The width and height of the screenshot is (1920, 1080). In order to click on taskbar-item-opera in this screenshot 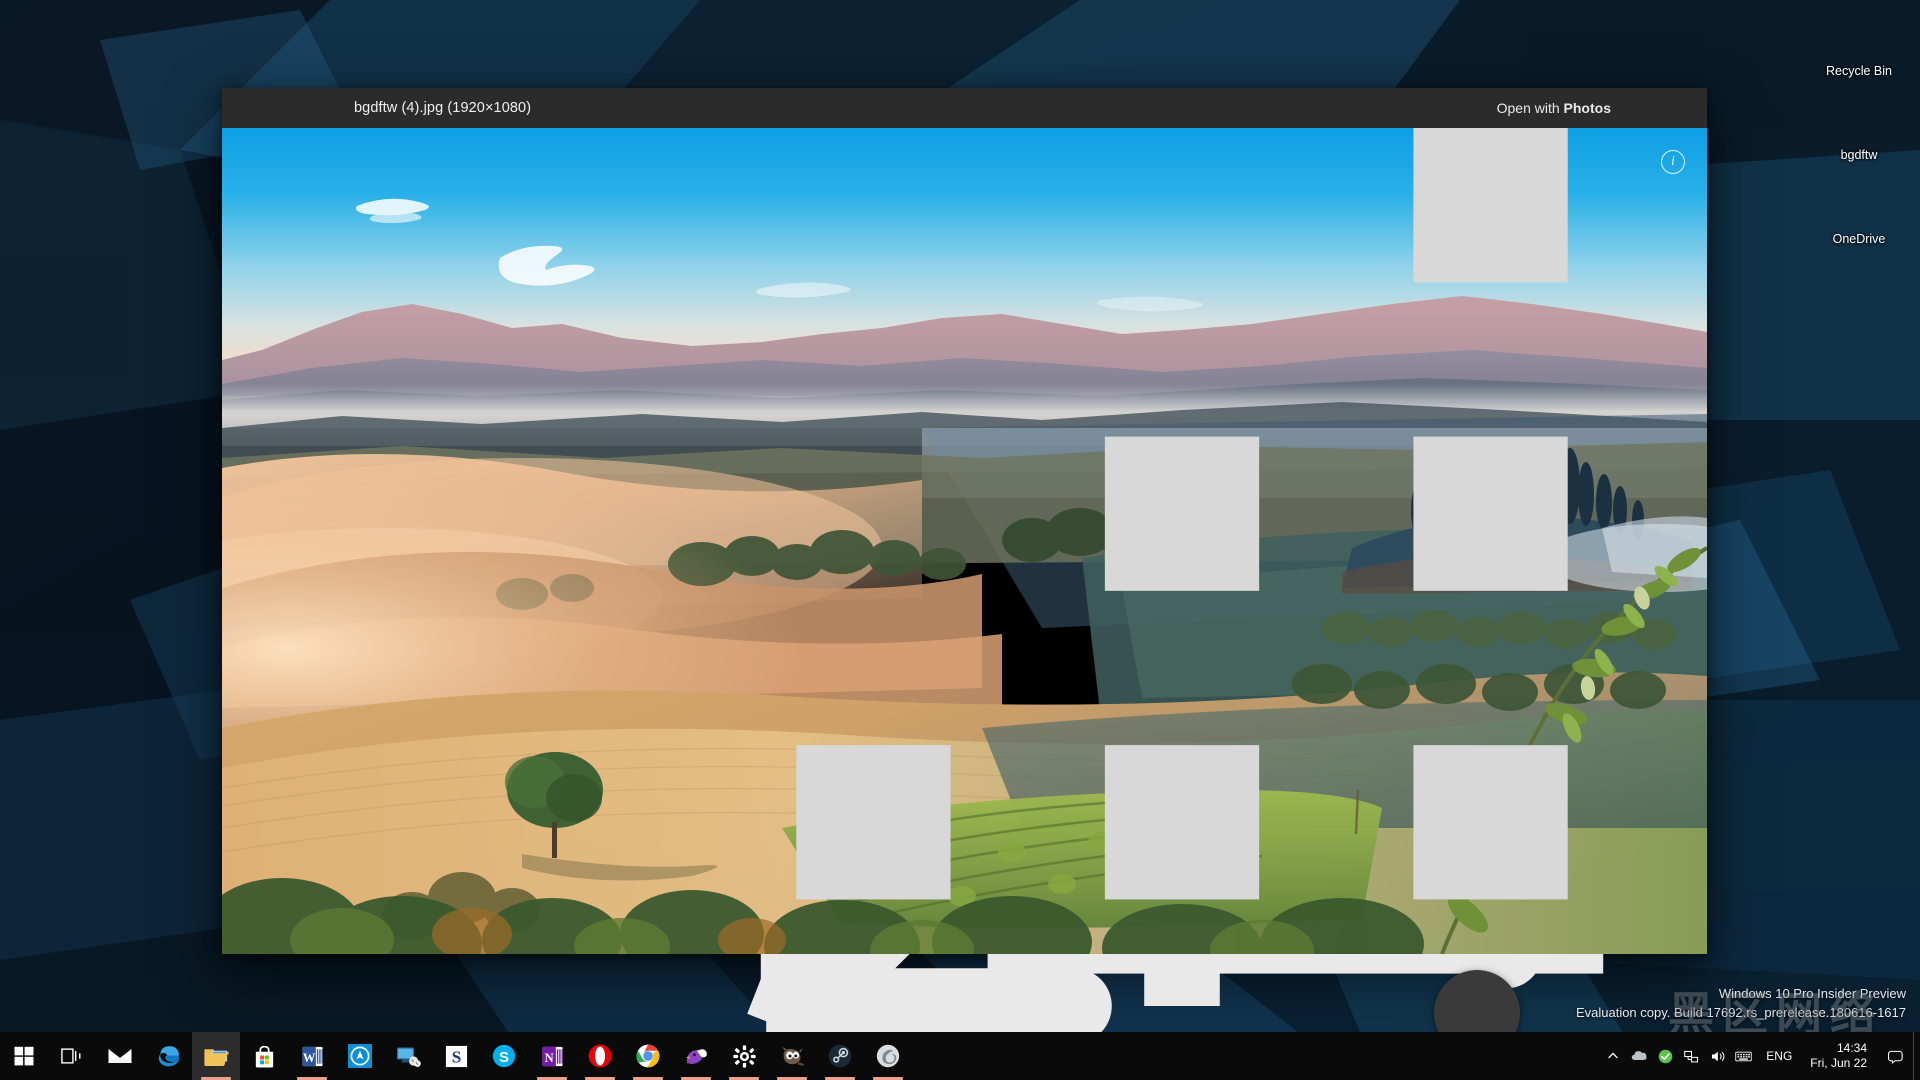, I will do `click(600, 1056)`.